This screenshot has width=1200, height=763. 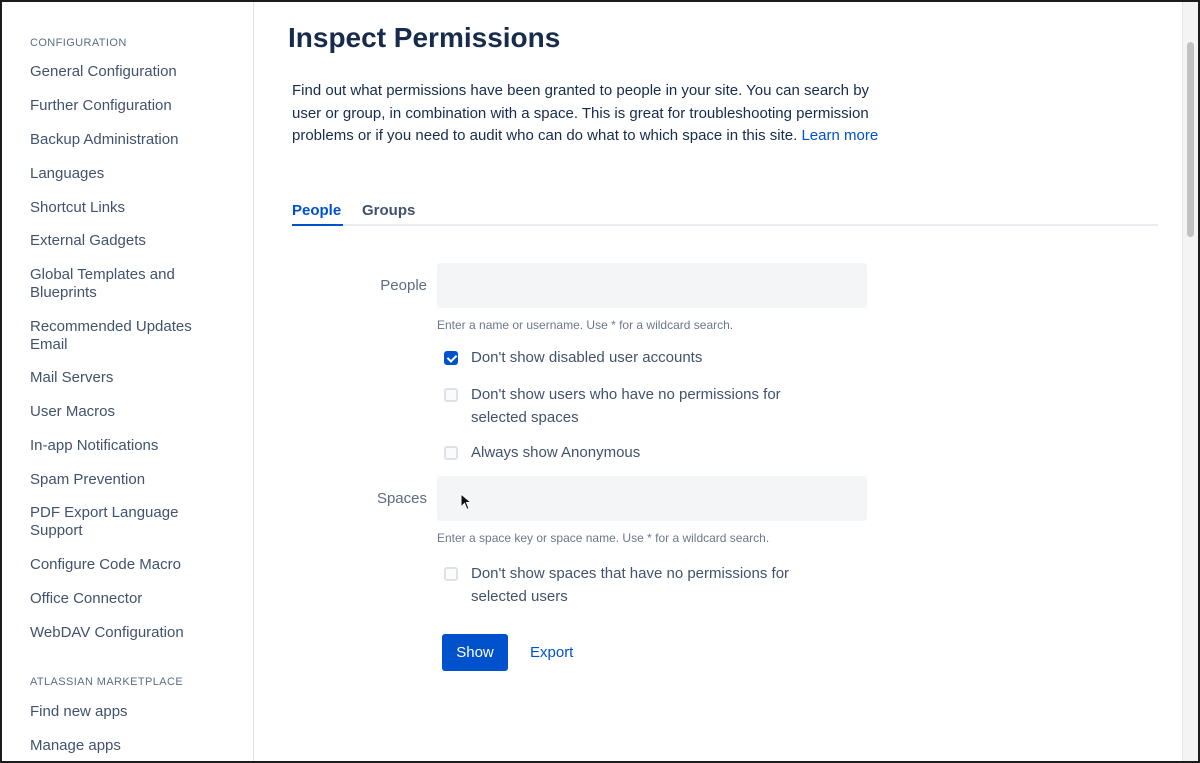 I want to click on sidebar-item-manage-apps: Manage apps, so click(x=130, y=746).